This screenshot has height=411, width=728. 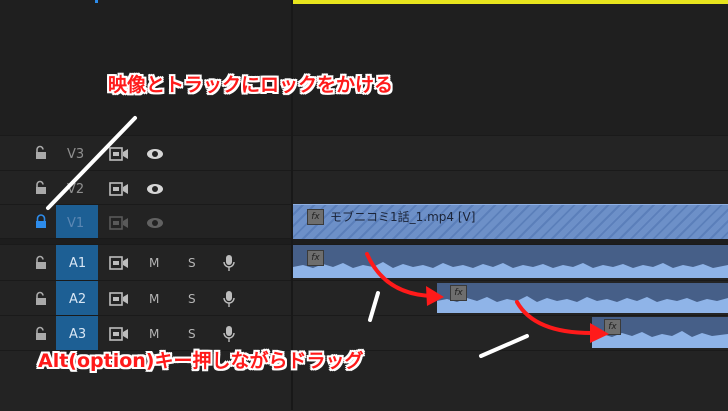 I want to click on annotation-lock-instruction: 映像とトラックにロックをかける, so click(x=251, y=85).